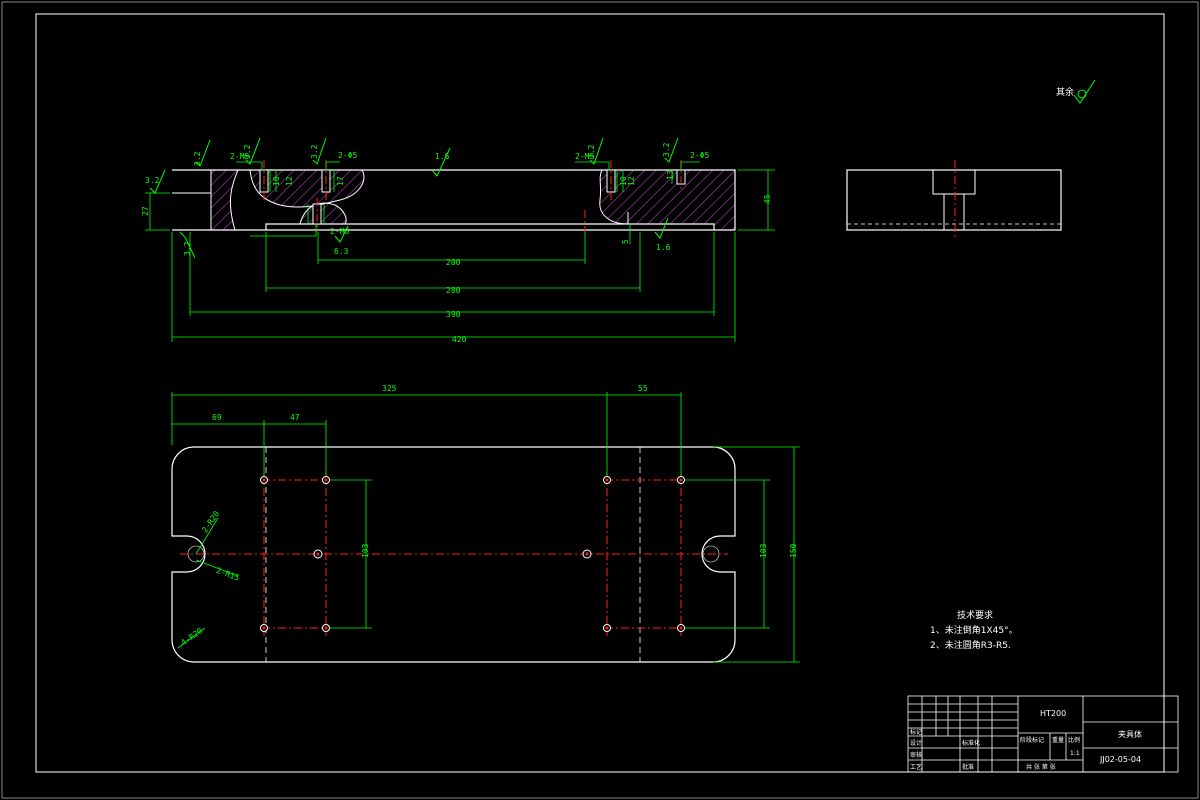  Describe the element at coordinates (699, 155) in the screenshot. I see `callout-phi5-right: 2-Φ5` at that location.